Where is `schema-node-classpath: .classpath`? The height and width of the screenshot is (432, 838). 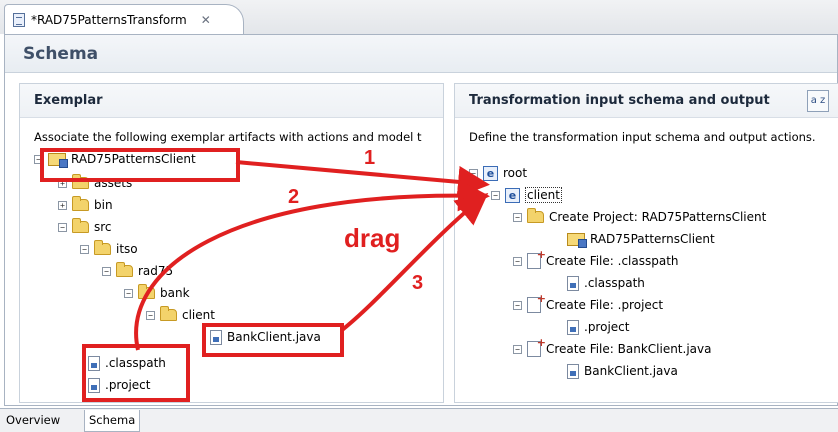 schema-node-classpath: .classpath is located at coordinates (606, 283).